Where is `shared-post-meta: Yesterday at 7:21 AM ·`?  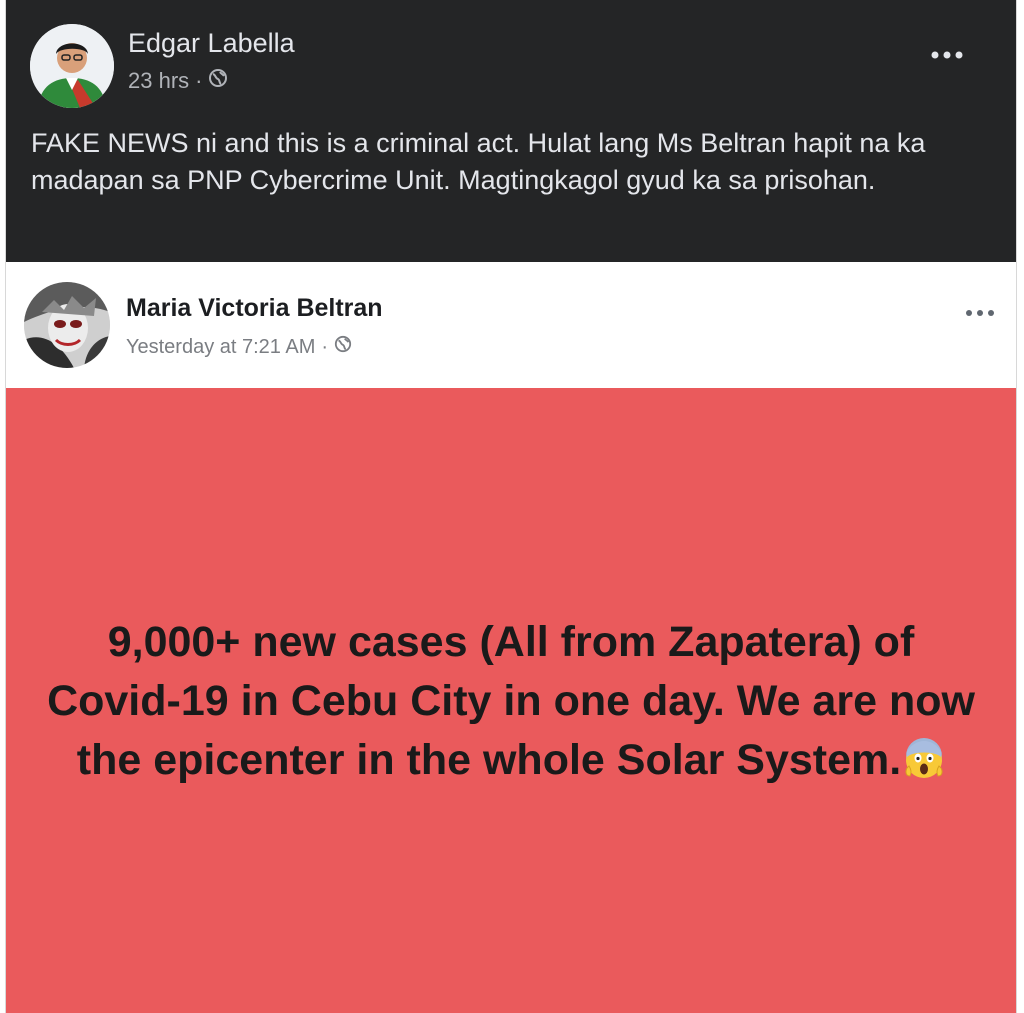 shared-post-meta: Yesterday at 7:21 AM · is located at coordinates (239, 347).